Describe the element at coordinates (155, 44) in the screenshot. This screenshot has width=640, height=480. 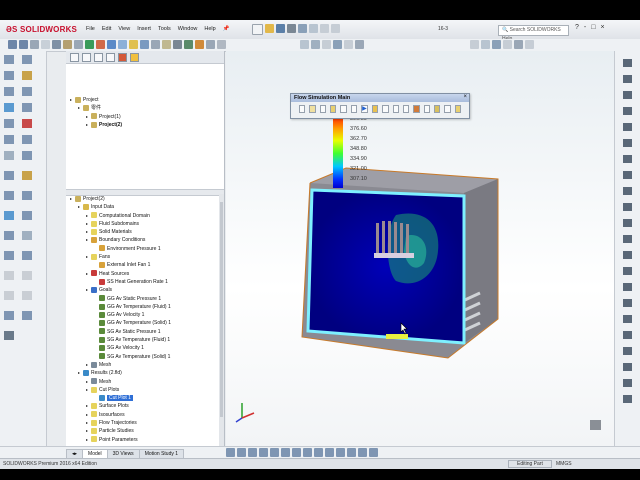
I see `results-icon` at that location.